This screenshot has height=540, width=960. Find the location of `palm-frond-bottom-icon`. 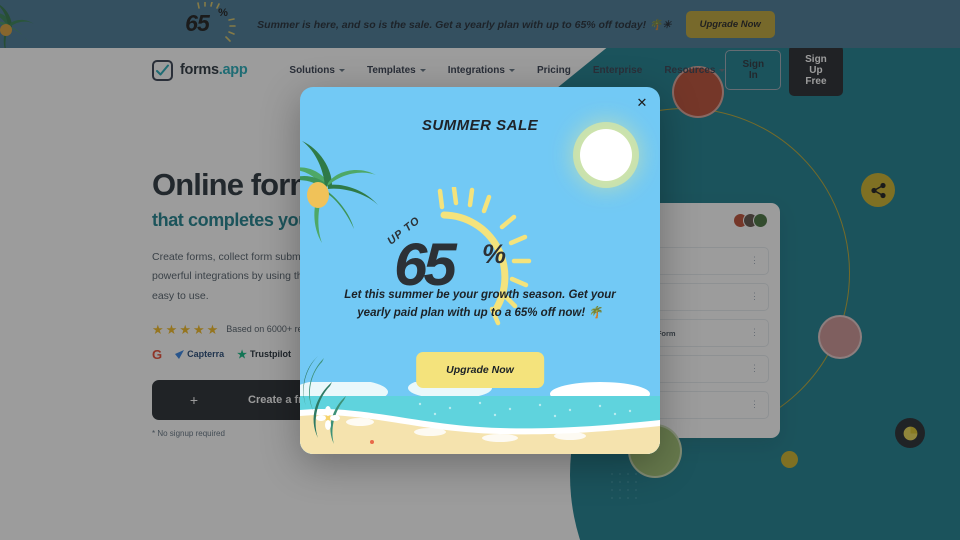

palm-frond-bottom-icon is located at coordinates (324, 400).